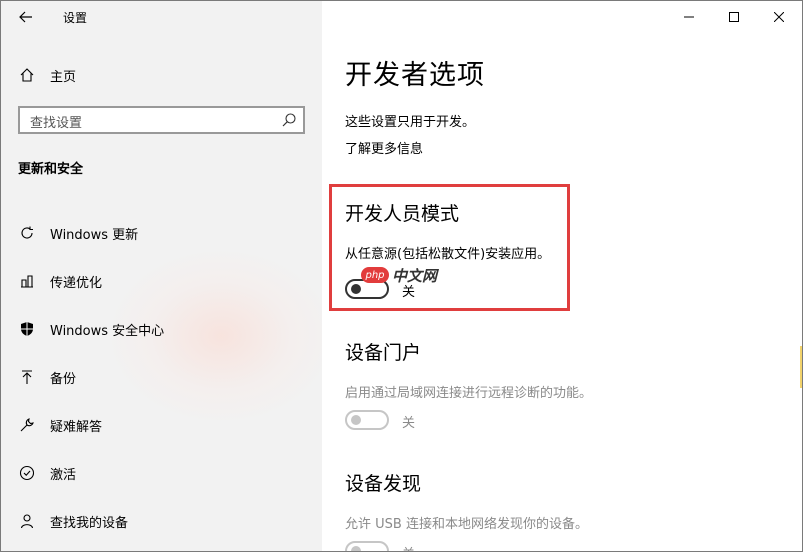 This screenshot has height=552, width=803. What do you see at coordinates (161, 75) in the screenshot?
I see `sidebar-item-home: 主页` at bounding box center [161, 75].